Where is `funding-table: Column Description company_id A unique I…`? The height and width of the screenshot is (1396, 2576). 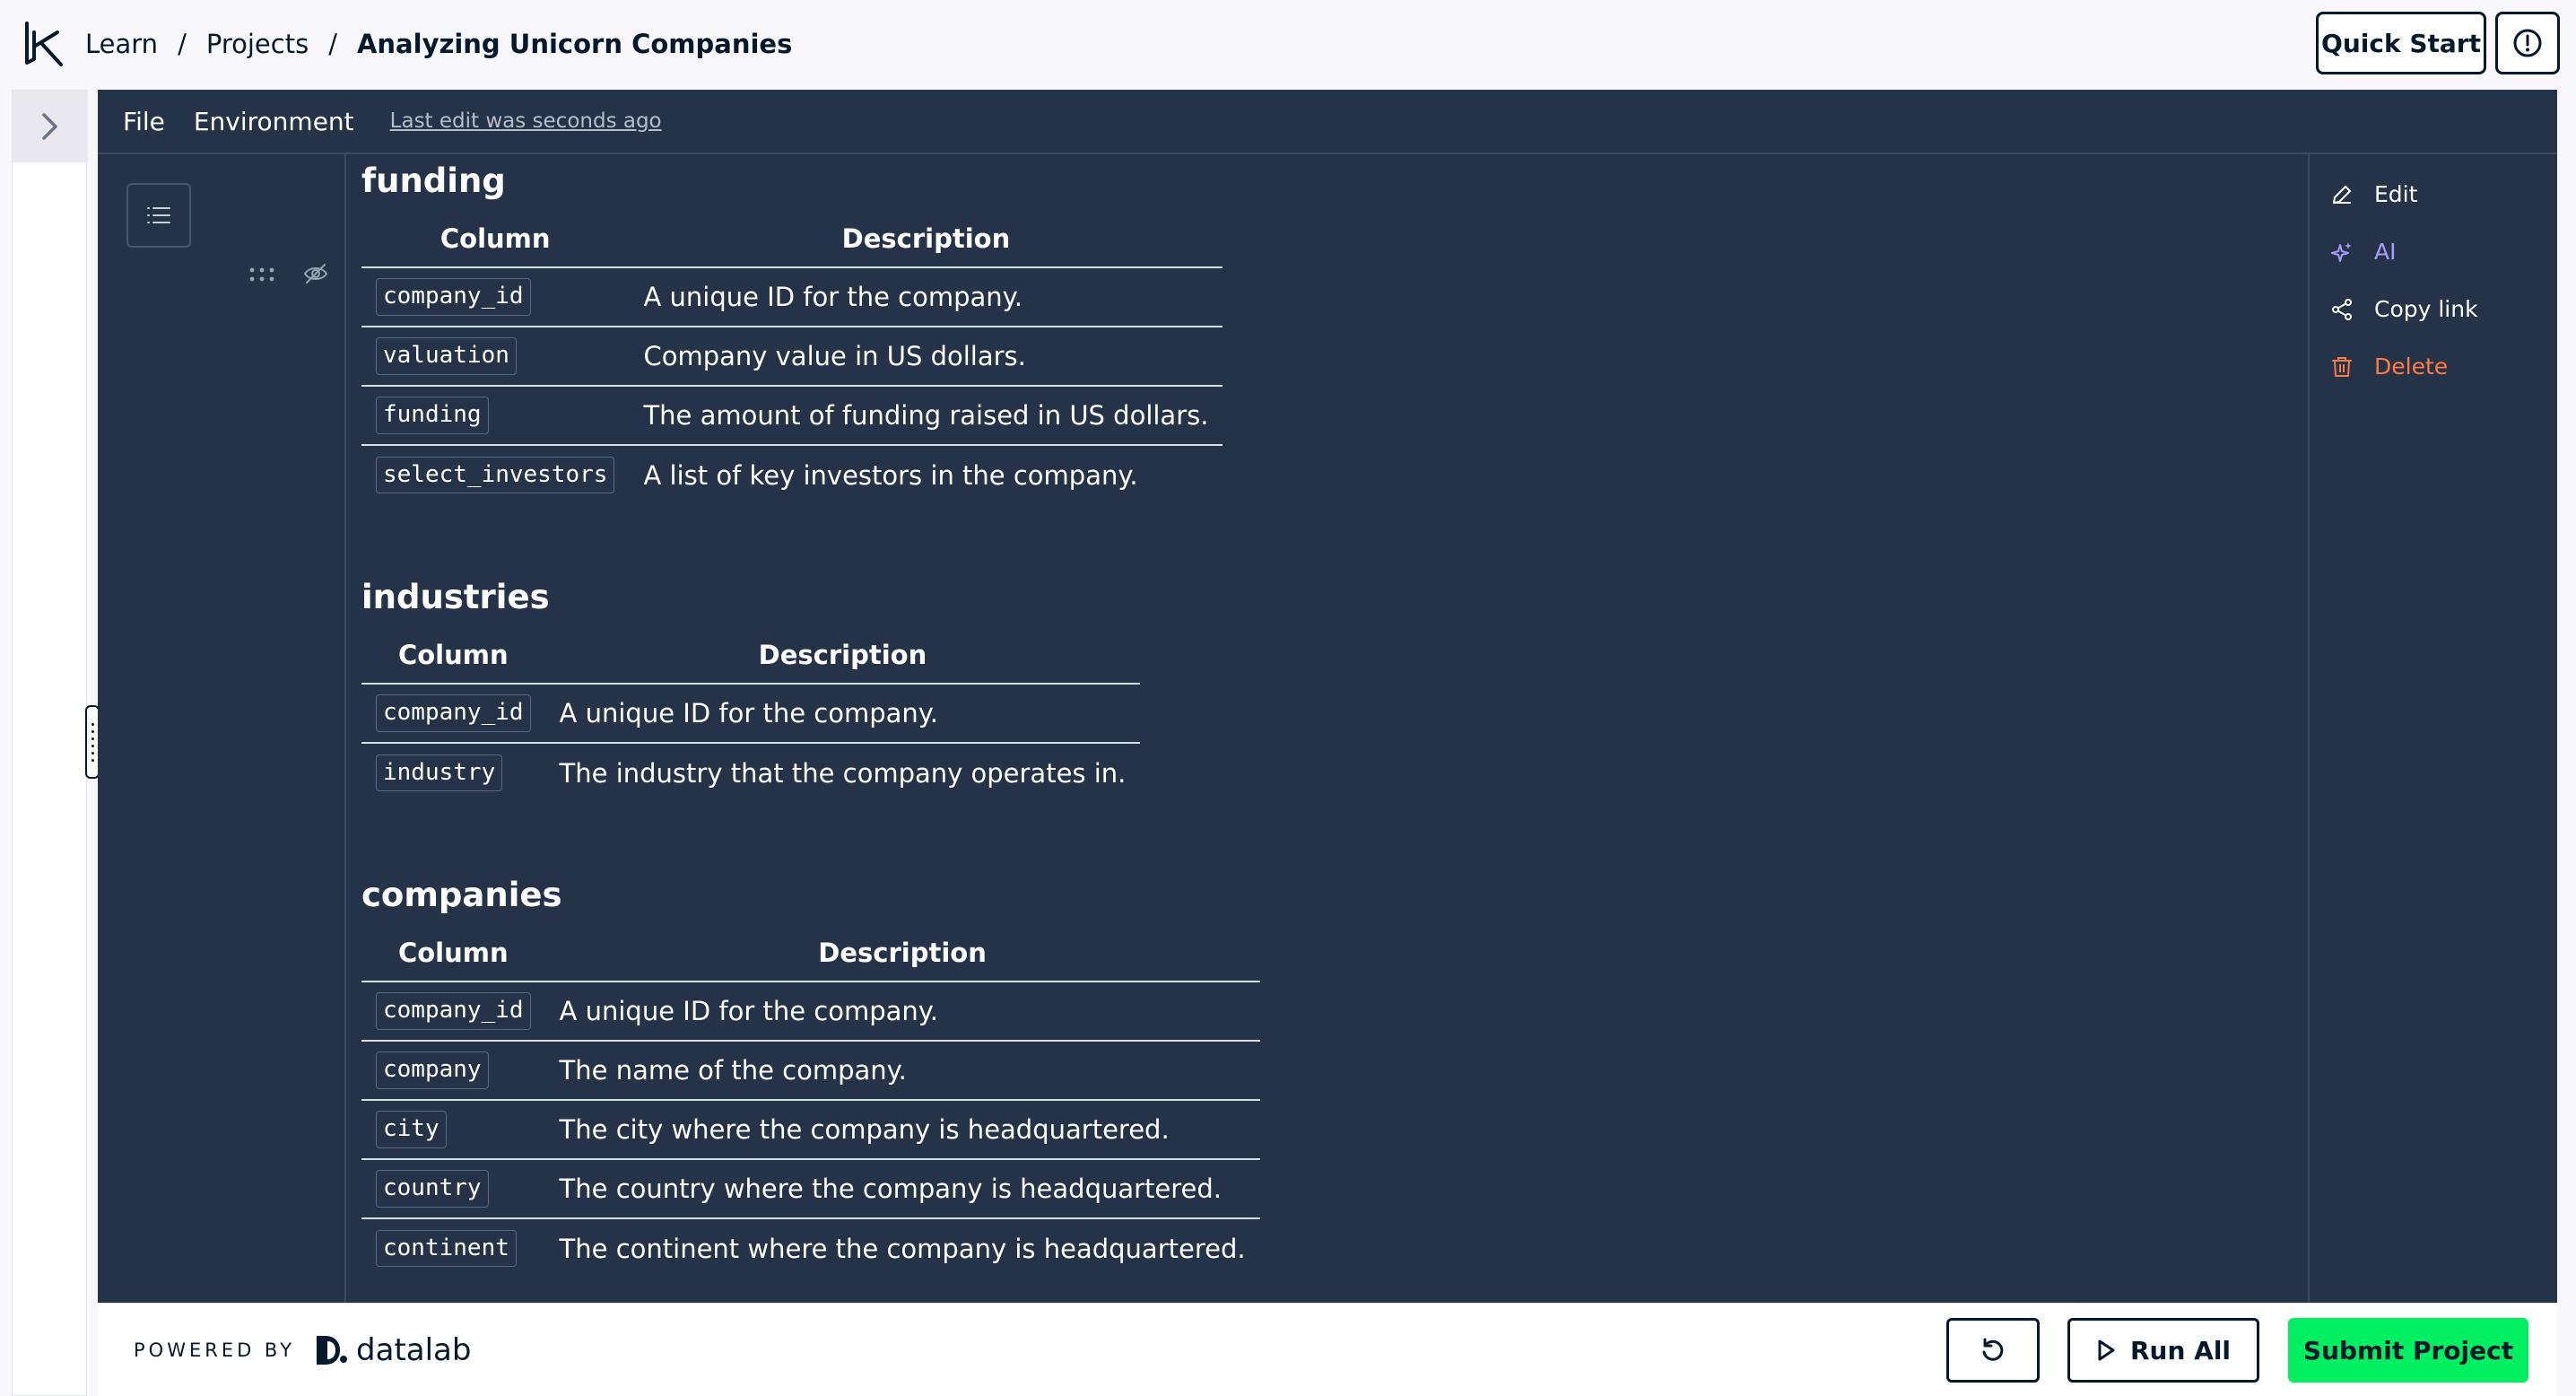 funding-table: Column Description company_id A unique I… is located at coordinates (792, 357).